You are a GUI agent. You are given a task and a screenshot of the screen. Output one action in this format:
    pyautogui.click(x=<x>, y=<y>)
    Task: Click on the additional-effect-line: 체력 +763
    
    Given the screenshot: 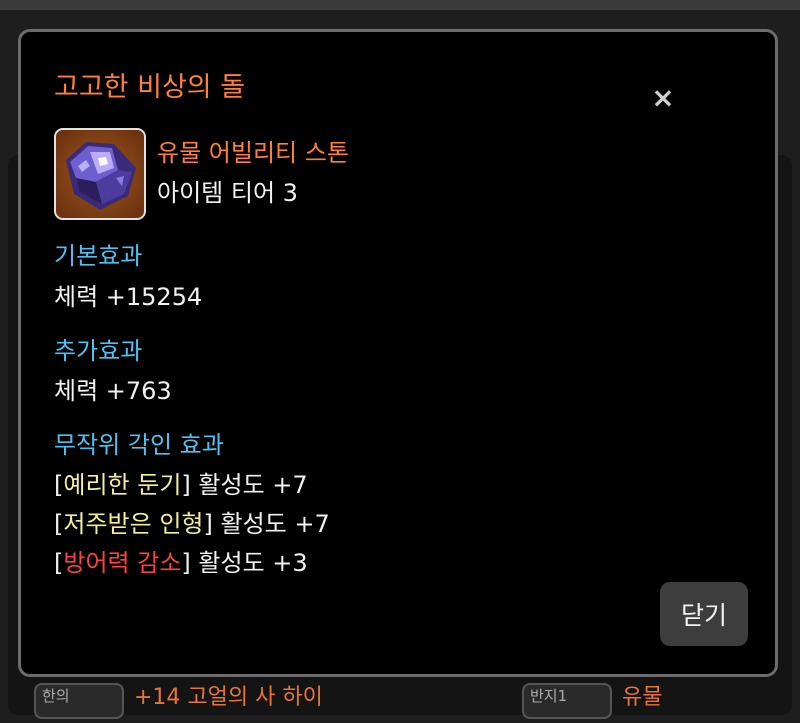 What is the action you would take?
    pyautogui.click(x=113, y=391)
    